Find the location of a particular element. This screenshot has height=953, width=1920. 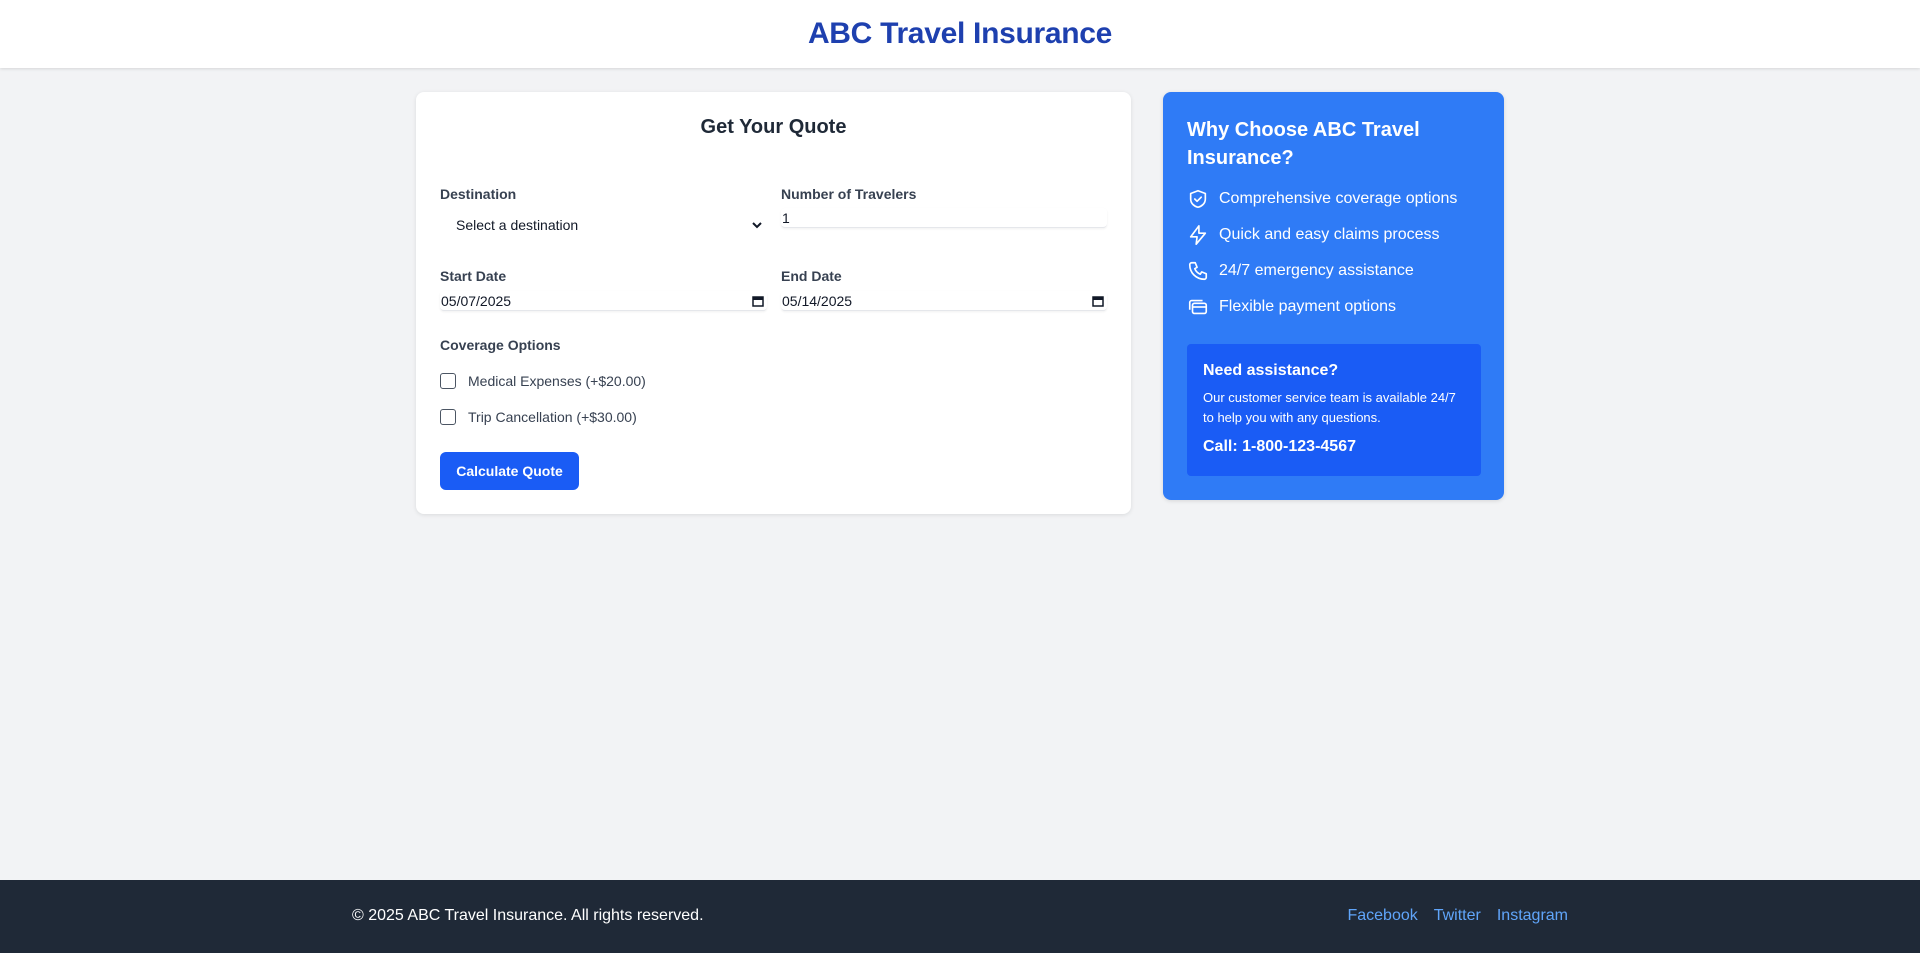

travelers-value: 1 is located at coordinates (786, 217).